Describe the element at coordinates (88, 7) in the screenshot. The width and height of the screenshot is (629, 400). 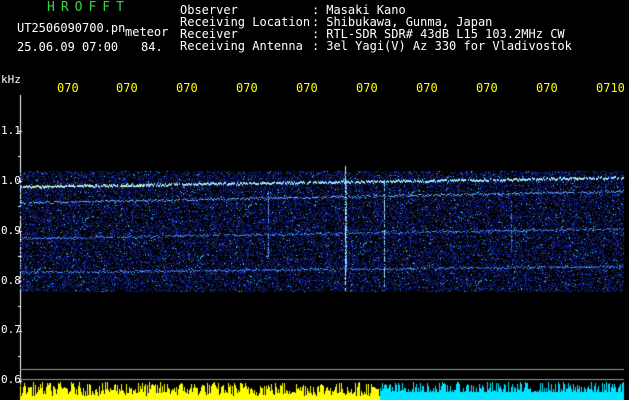
I see `app-title: HROFFT` at that location.